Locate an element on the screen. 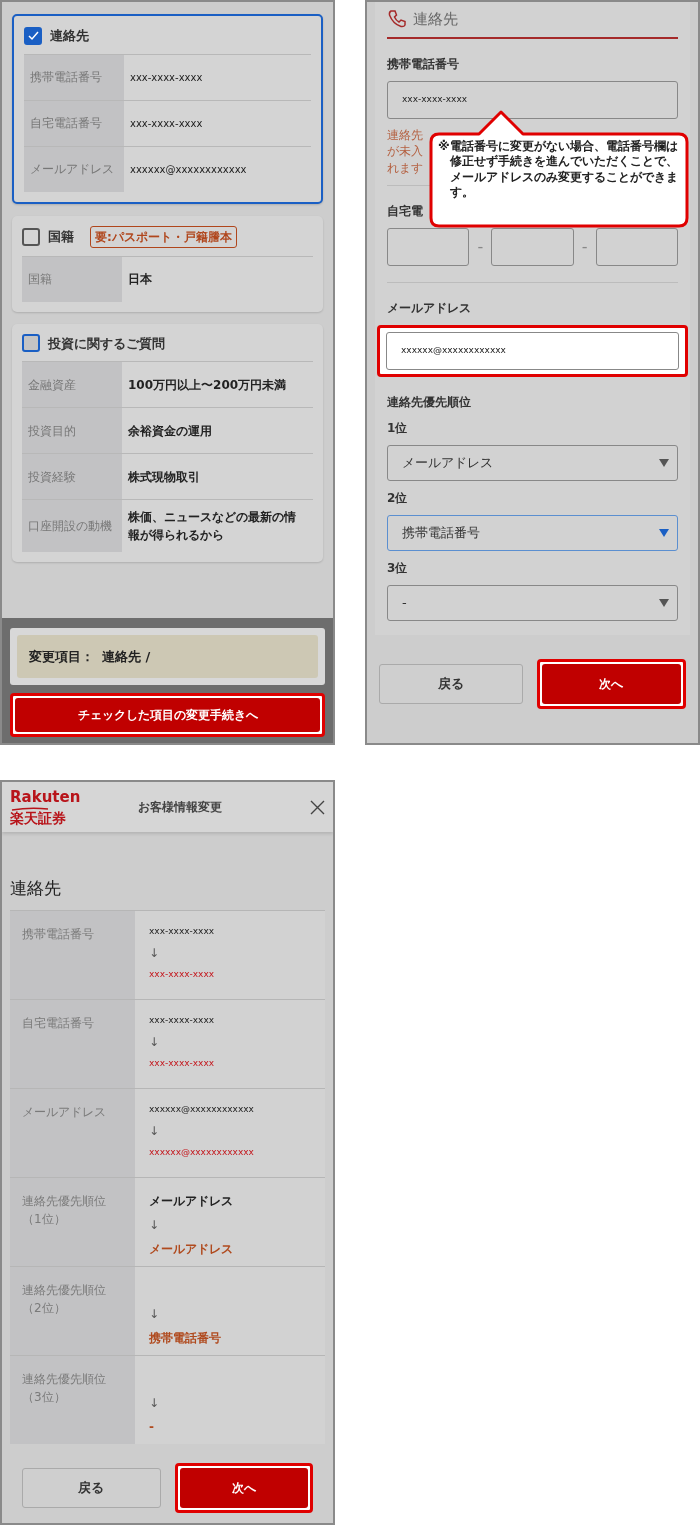  brand-logo: Rakuten is located at coordinates (45, 797).